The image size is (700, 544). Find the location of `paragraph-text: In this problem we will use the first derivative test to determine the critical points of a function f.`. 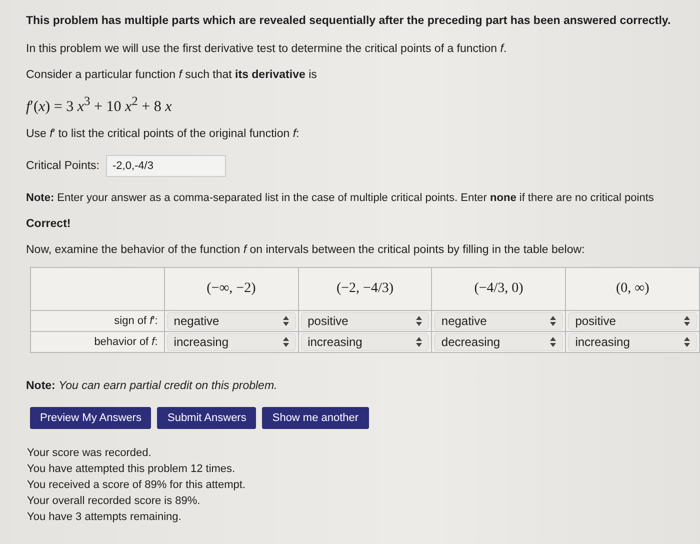

paragraph-text: In this problem we will use the first derivative test to determine the critical points of a function f. is located at coordinates (266, 49).